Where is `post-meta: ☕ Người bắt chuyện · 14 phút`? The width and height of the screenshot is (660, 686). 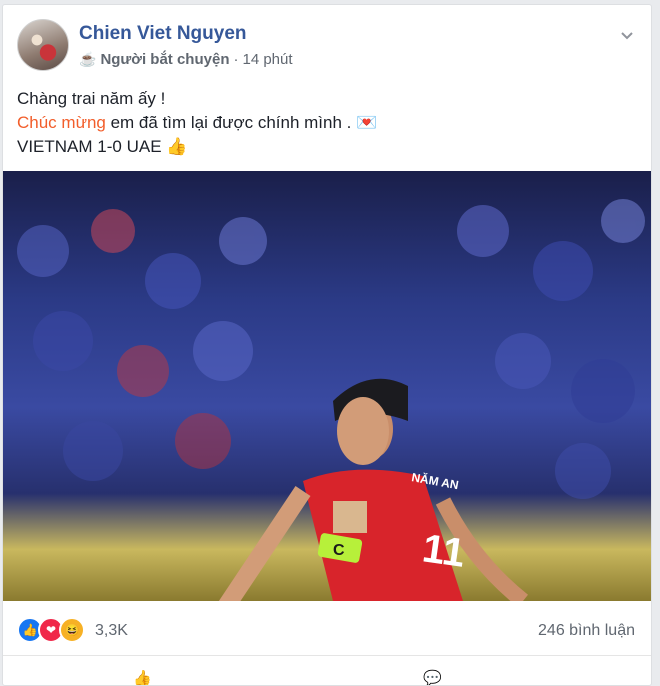
post-meta: ☕ Người bắt chuyện · 14 phút is located at coordinates (186, 59).